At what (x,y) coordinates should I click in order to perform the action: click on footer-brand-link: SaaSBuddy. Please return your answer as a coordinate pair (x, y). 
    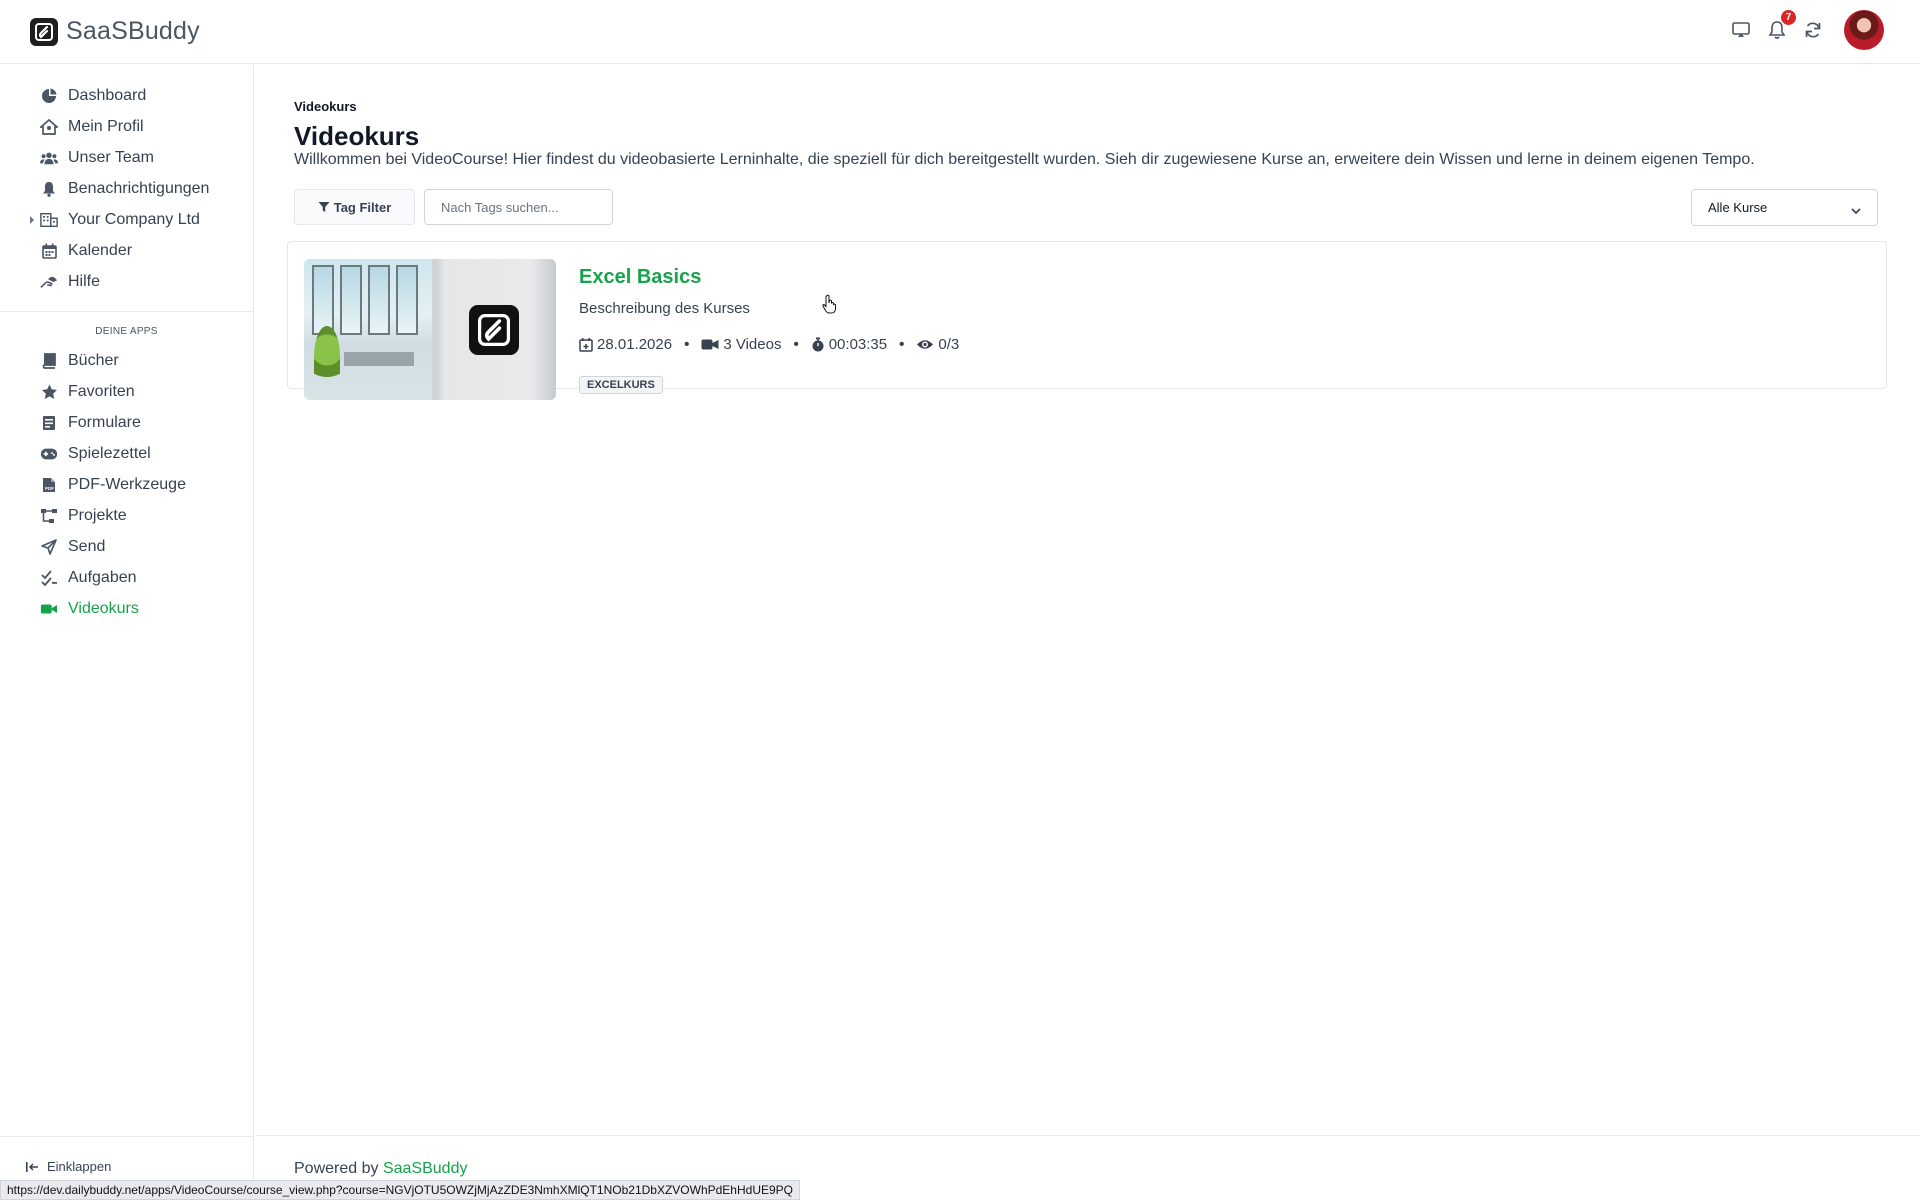
    Looking at the image, I should click on (425, 1168).